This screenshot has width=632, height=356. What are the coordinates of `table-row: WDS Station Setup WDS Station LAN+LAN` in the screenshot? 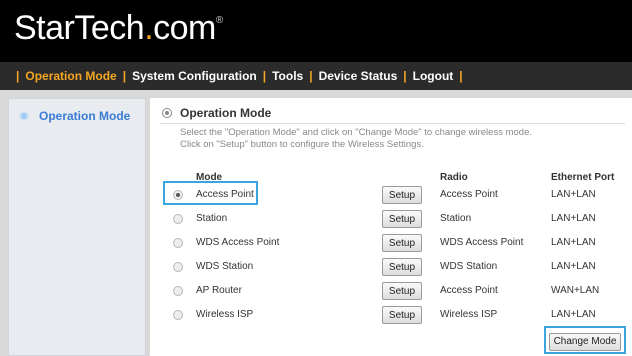 It's located at (391, 267).